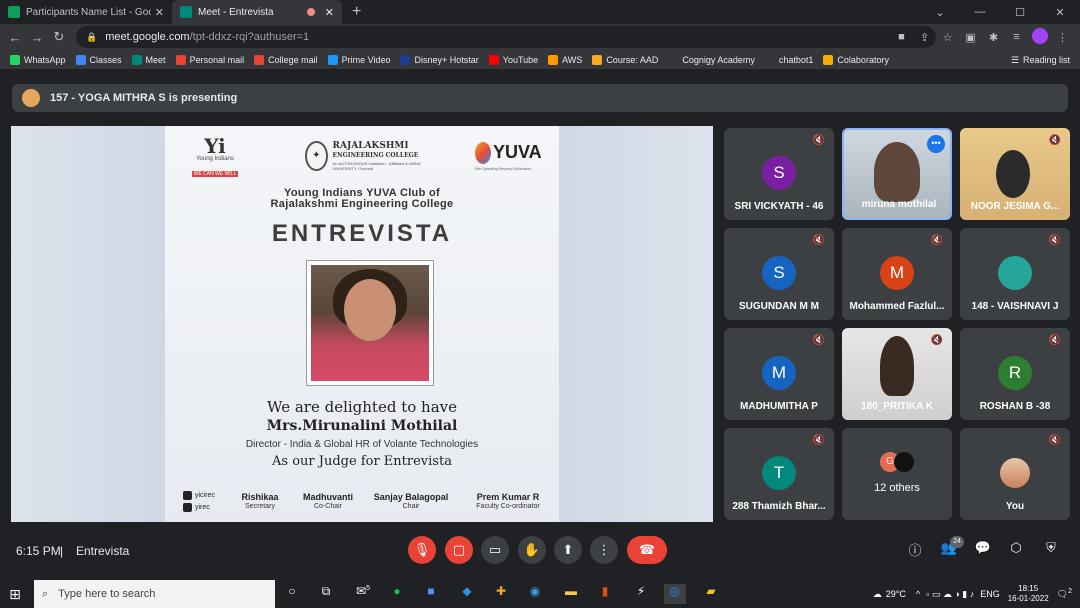 This screenshot has width=1080, height=608. What do you see at coordinates (1028, 588) in the screenshot?
I see `clock-time: 18:15` at bounding box center [1028, 588].